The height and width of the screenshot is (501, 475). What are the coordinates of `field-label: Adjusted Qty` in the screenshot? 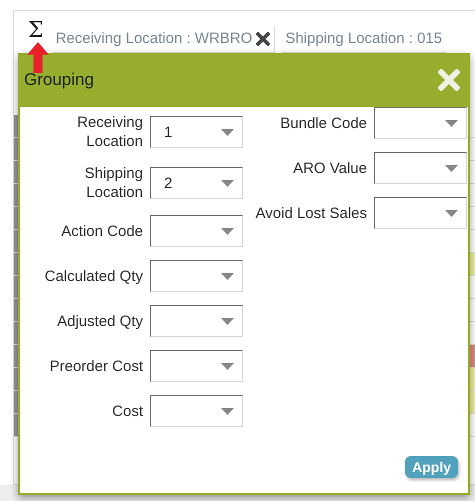 It's located at (99, 321).